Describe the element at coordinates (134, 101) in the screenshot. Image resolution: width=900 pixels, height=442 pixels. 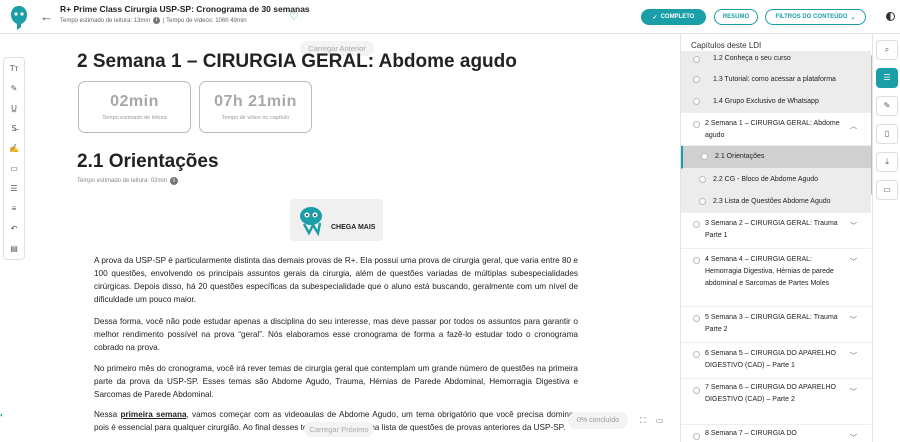
I see `read-time-value: 02min` at that location.